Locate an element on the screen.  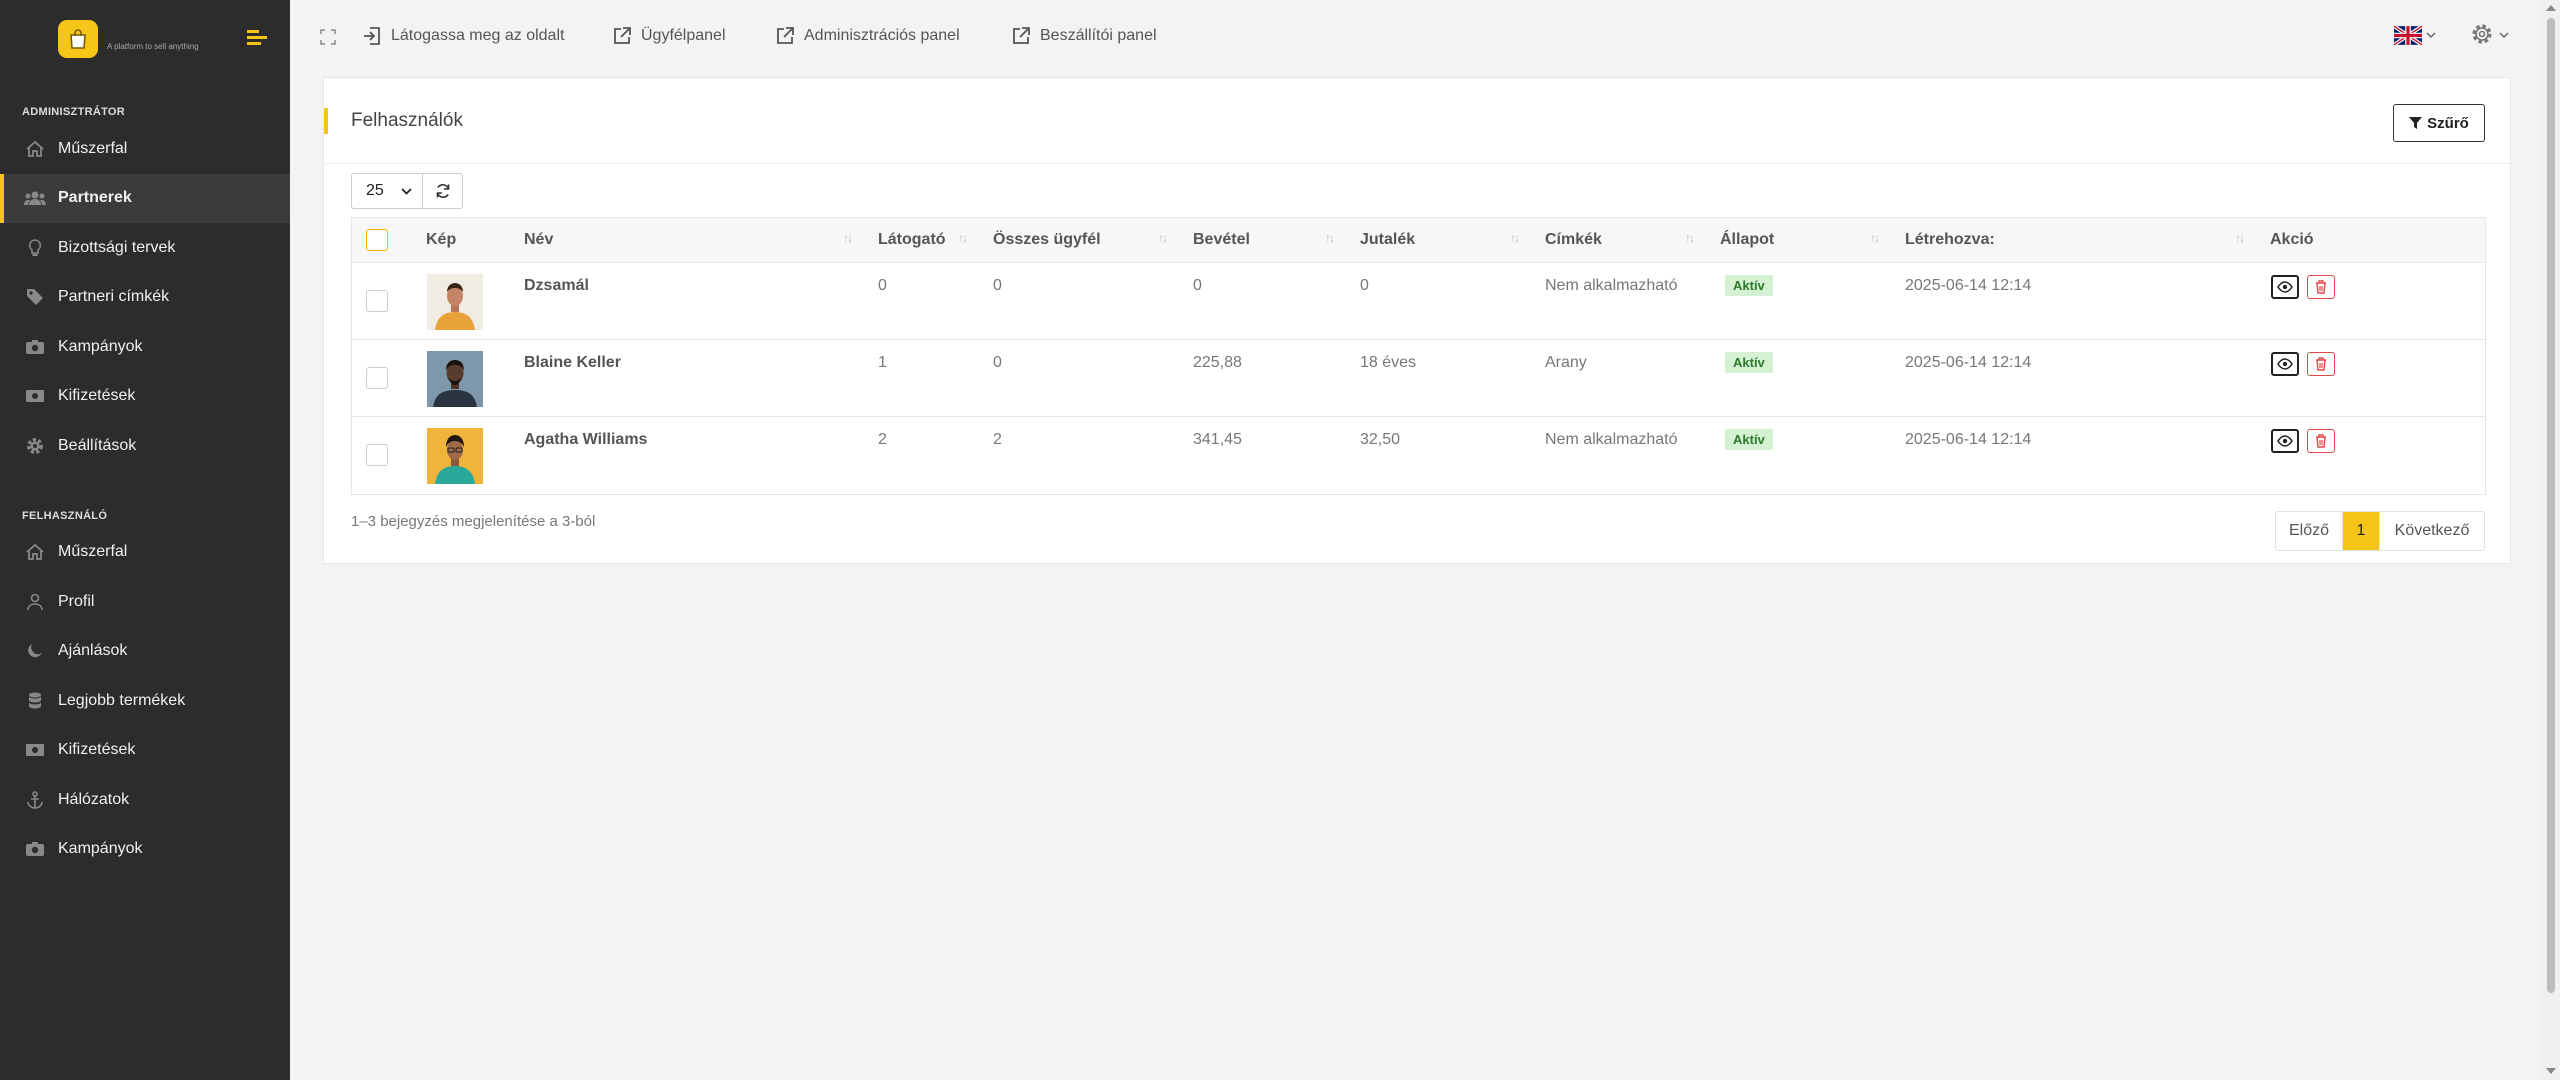
column-header-revenue: Bevétel is located at coordinates (1221, 240).